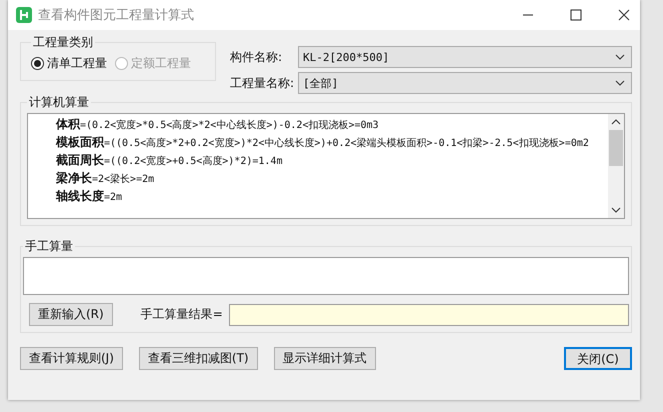 The image size is (663, 412). What do you see at coordinates (465, 83) in the screenshot?
I see `dropdown-field: [全部]` at bounding box center [465, 83].